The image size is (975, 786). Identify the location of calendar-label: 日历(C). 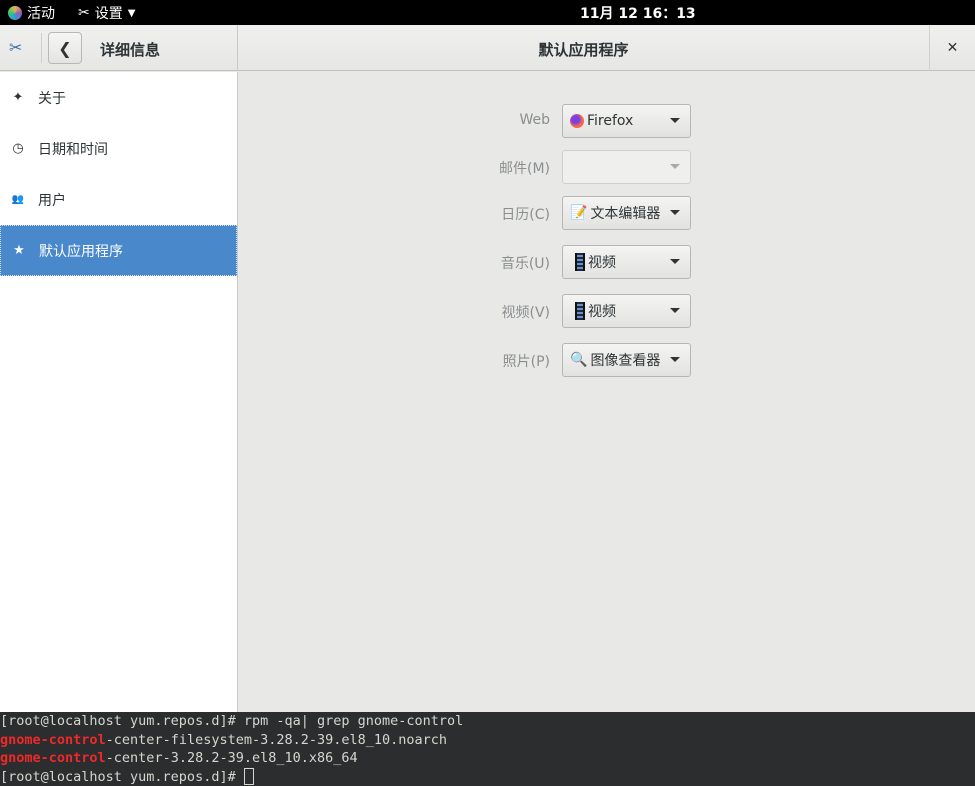
(525, 215).